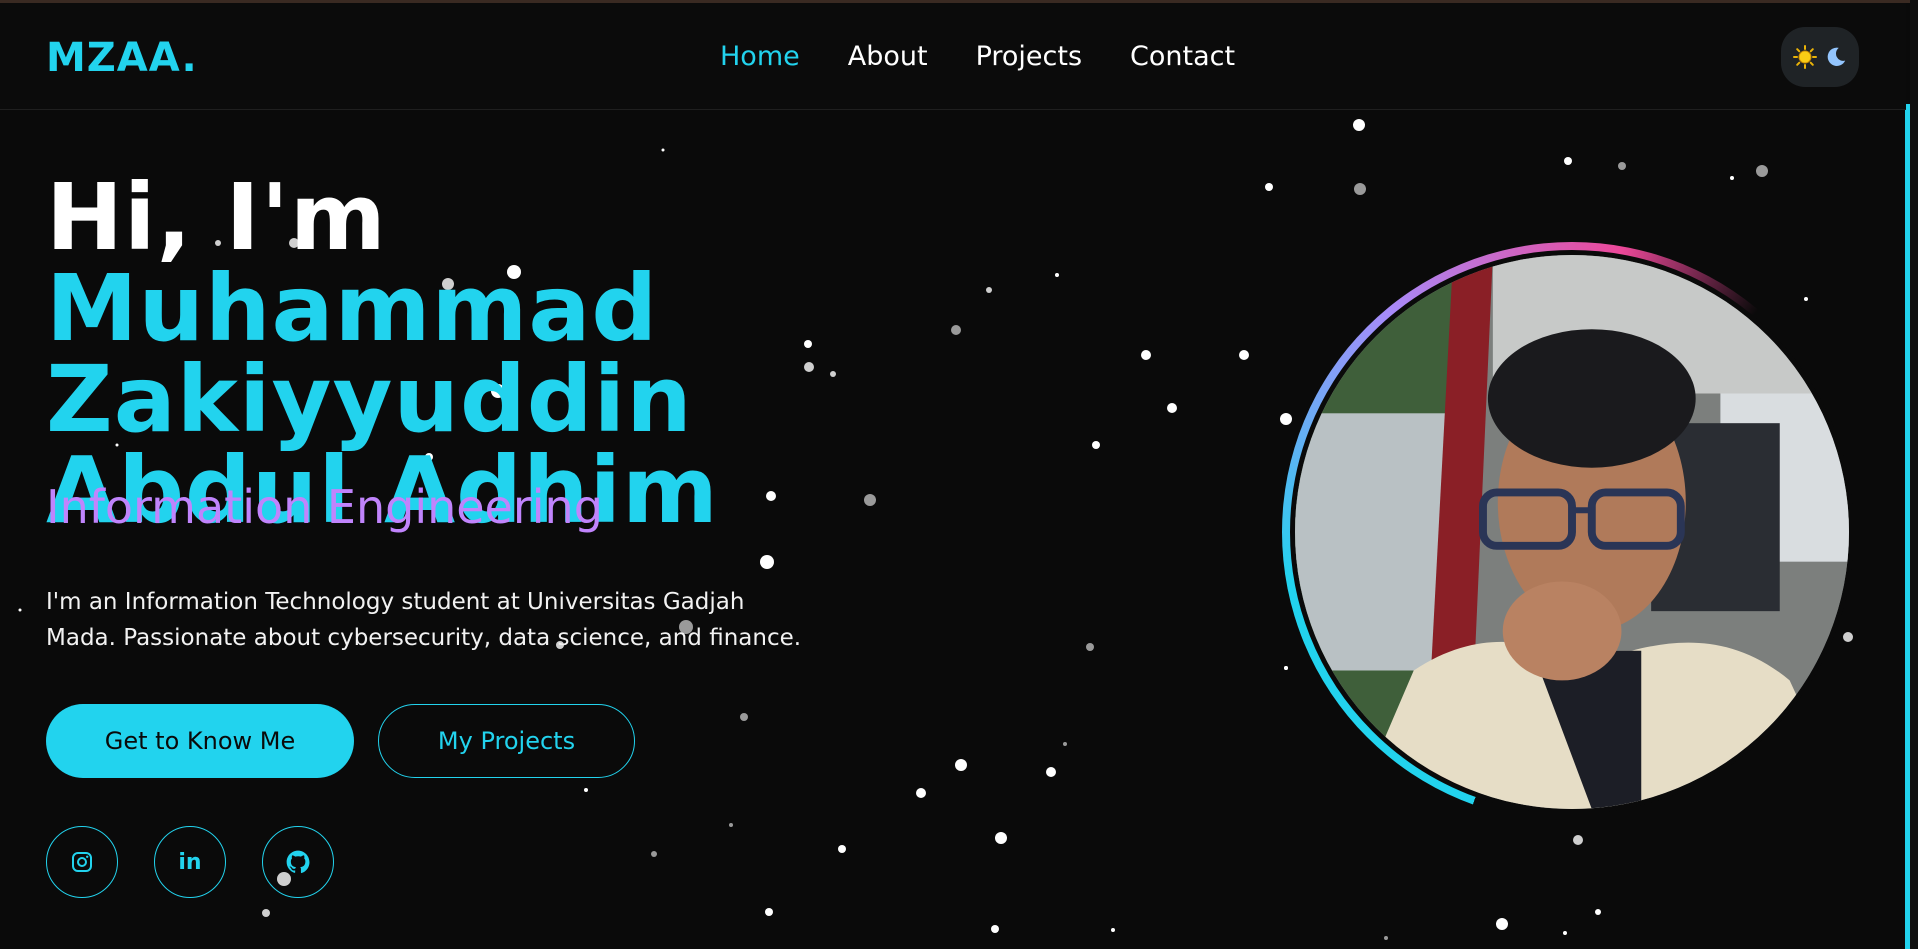 Image resolution: width=1918 pixels, height=949 pixels. What do you see at coordinates (1836, 56) in the screenshot?
I see `moon-icon` at bounding box center [1836, 56].